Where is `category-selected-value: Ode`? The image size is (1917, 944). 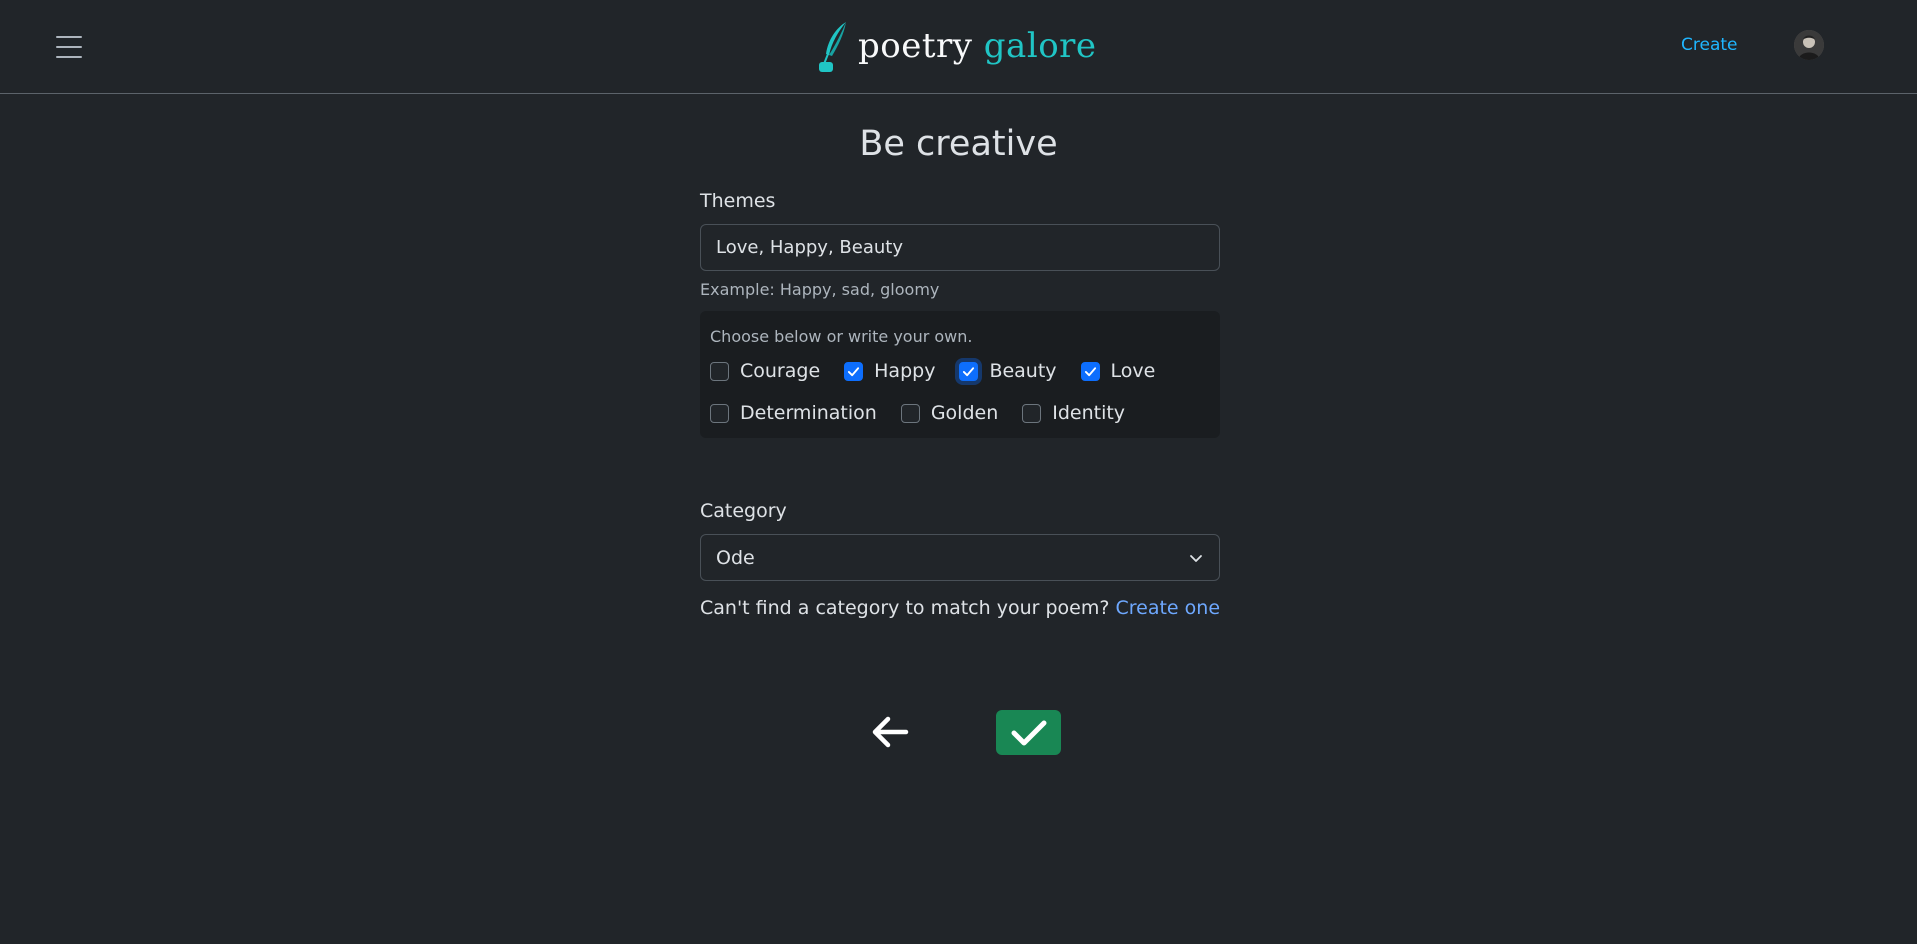
category-selected-value: Ode is located at coordinates (735, 557).